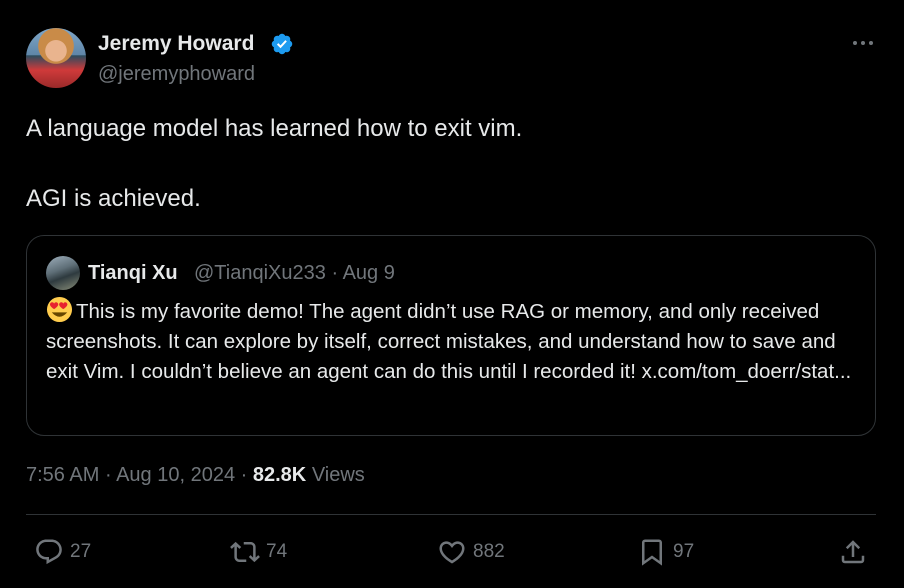  Describe the element at coordinates (282, 44) in the screenshot. I see `verified-badge-icon` at that location.